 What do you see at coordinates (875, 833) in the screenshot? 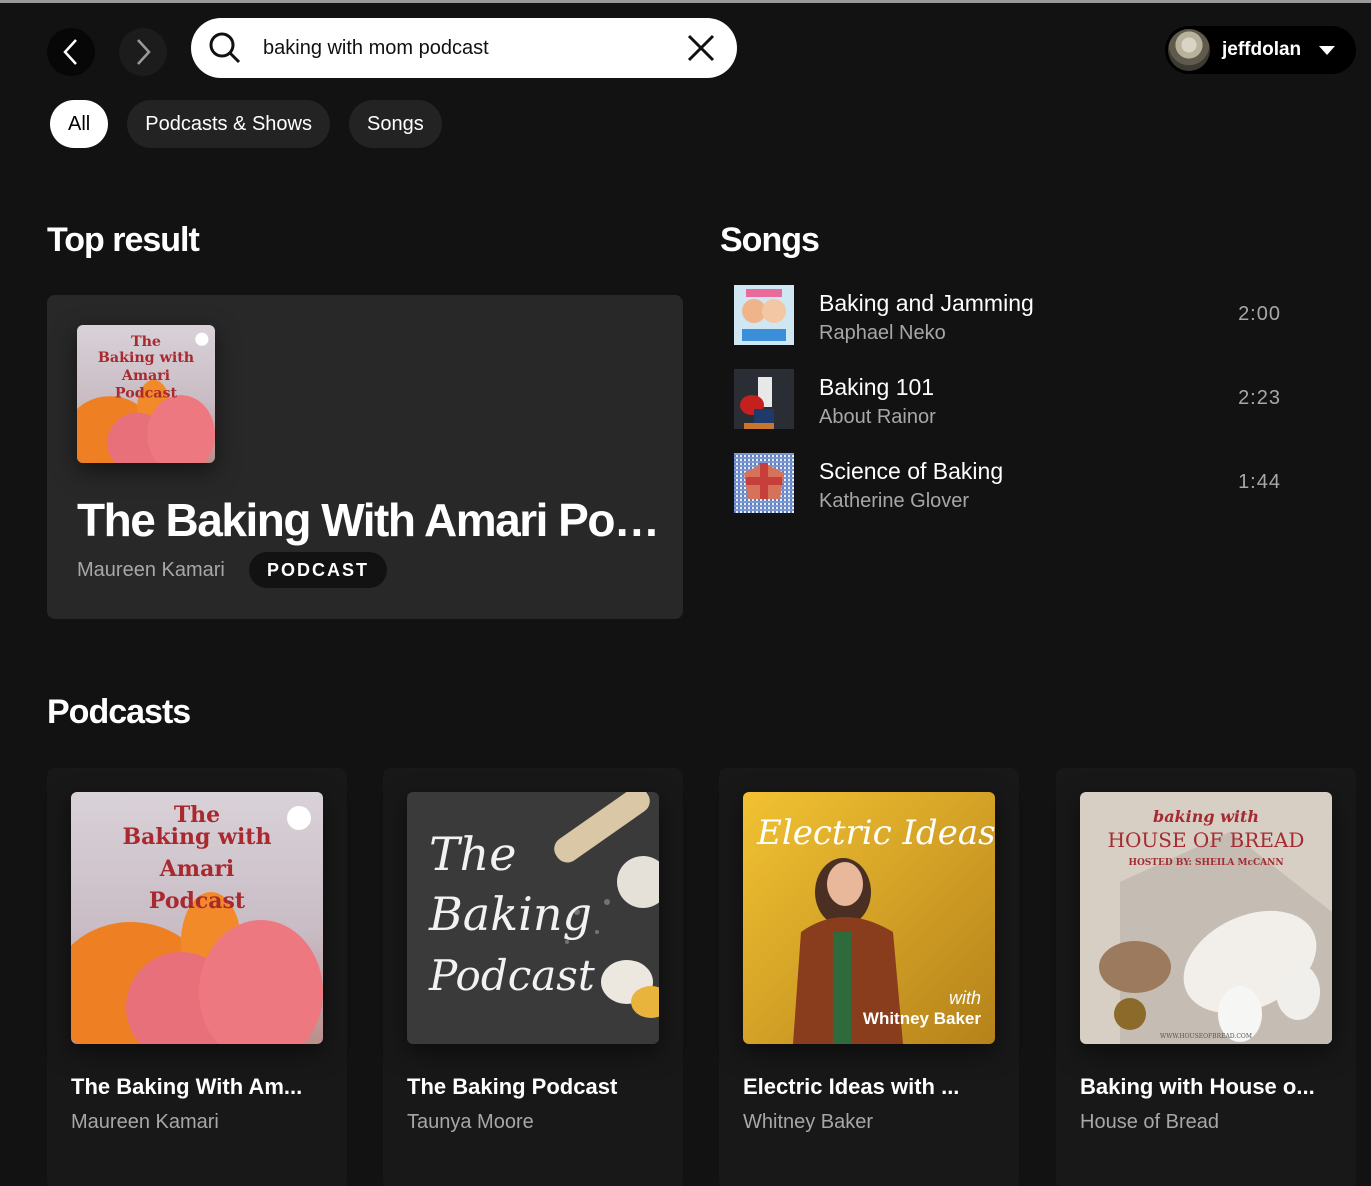
I see `cover-text-line: Electric Ideas` at bounding box center [875, 833].